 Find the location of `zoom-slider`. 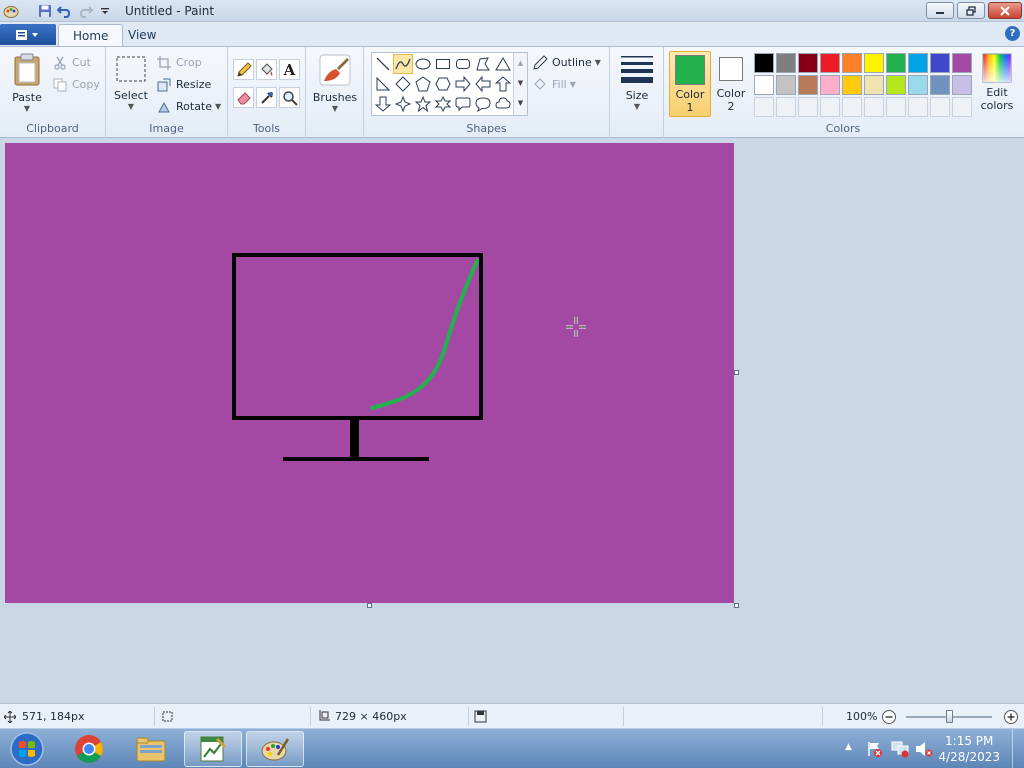

zoom-slider is located at coordinates (950, 716).